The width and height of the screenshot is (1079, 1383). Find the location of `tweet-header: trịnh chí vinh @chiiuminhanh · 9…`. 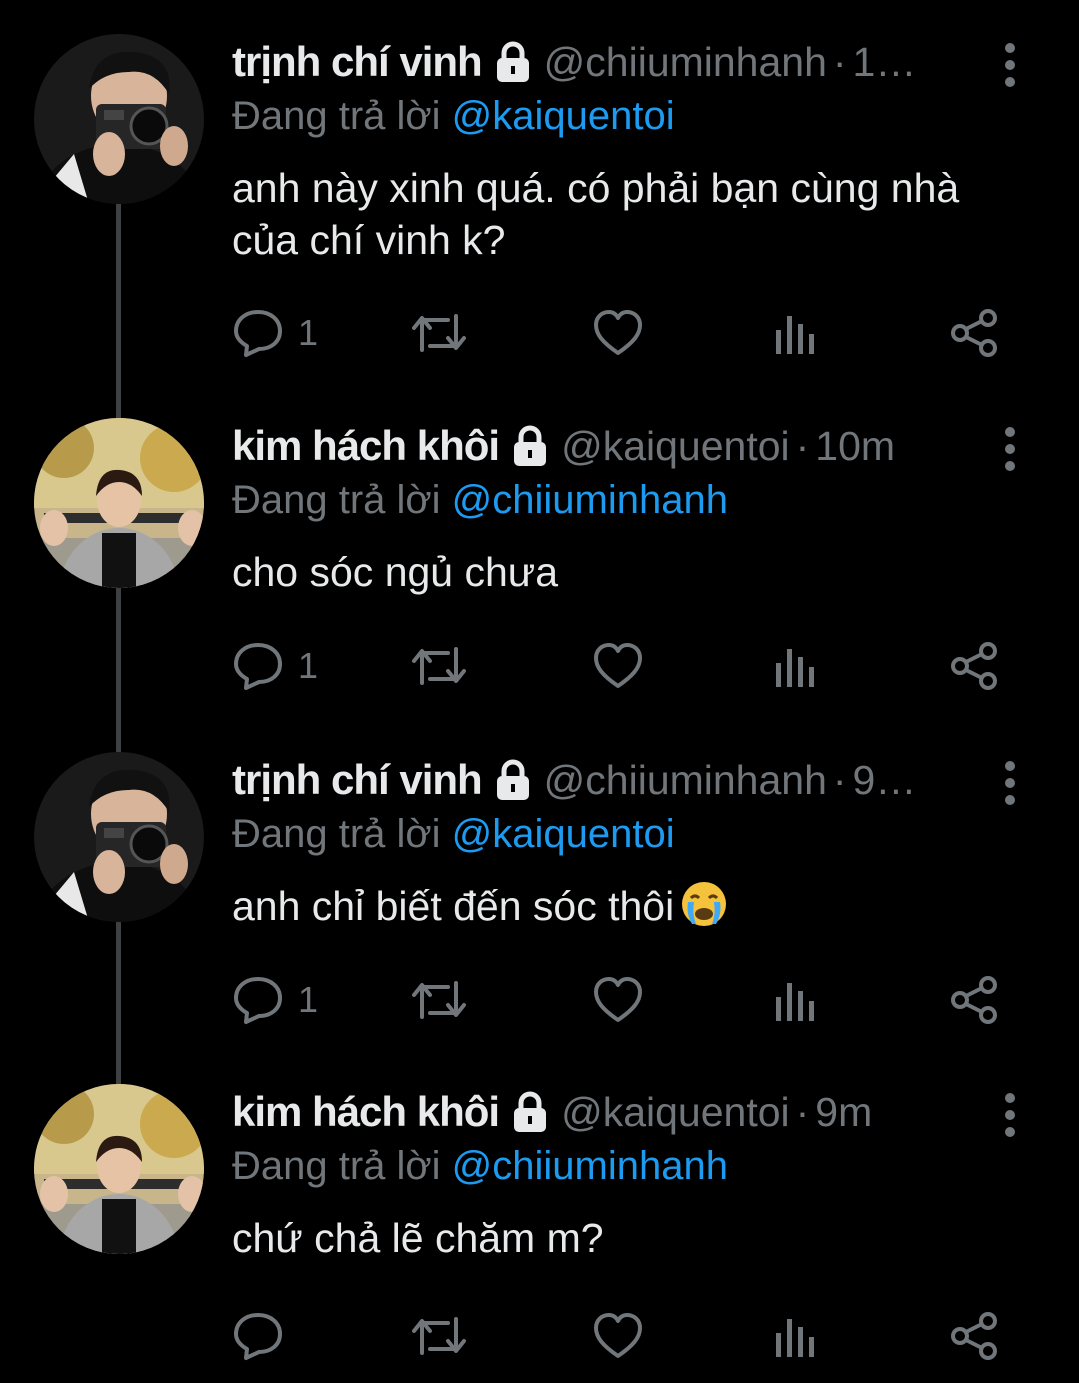

tweet-header: trịnh chí vinh @chiiuminhanh · 9… is located at coordinates (574, 780).